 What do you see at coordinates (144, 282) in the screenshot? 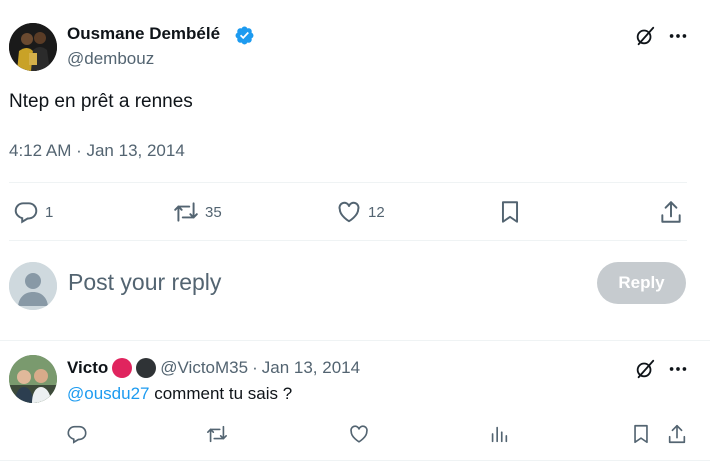
I see `reply-input: Post your reply` at bounding box center [144, 282].